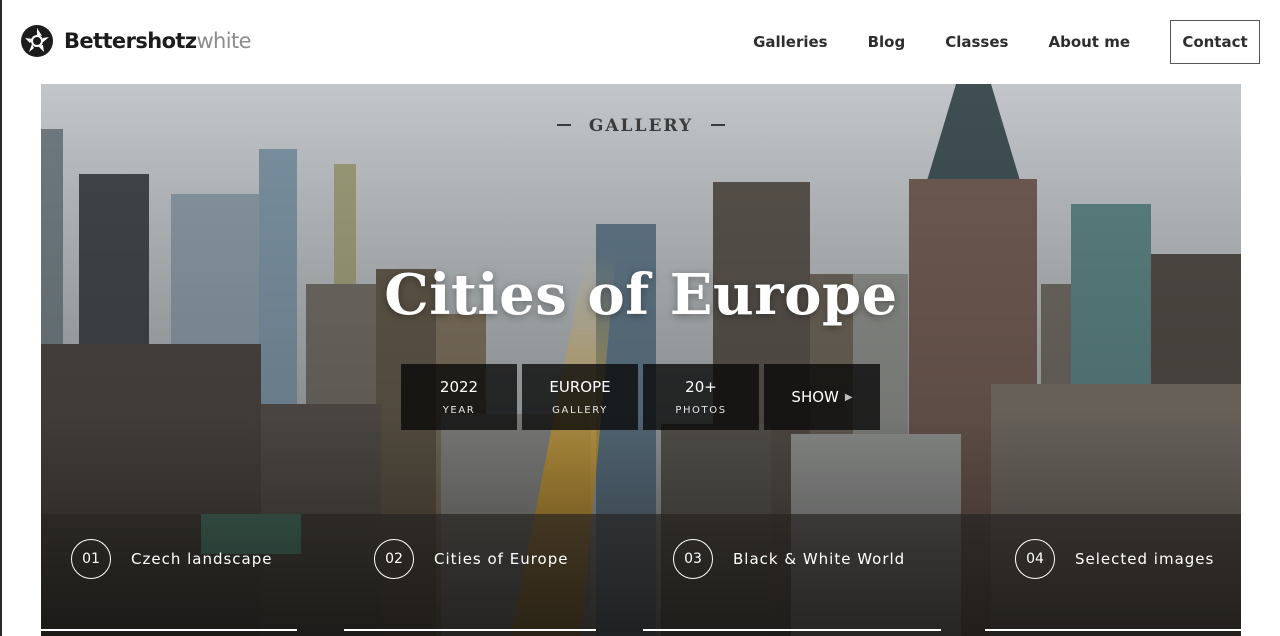 The height and width of the screenshot is (636, 1280). I want to click on tab-number: 02, so click(394, 559).